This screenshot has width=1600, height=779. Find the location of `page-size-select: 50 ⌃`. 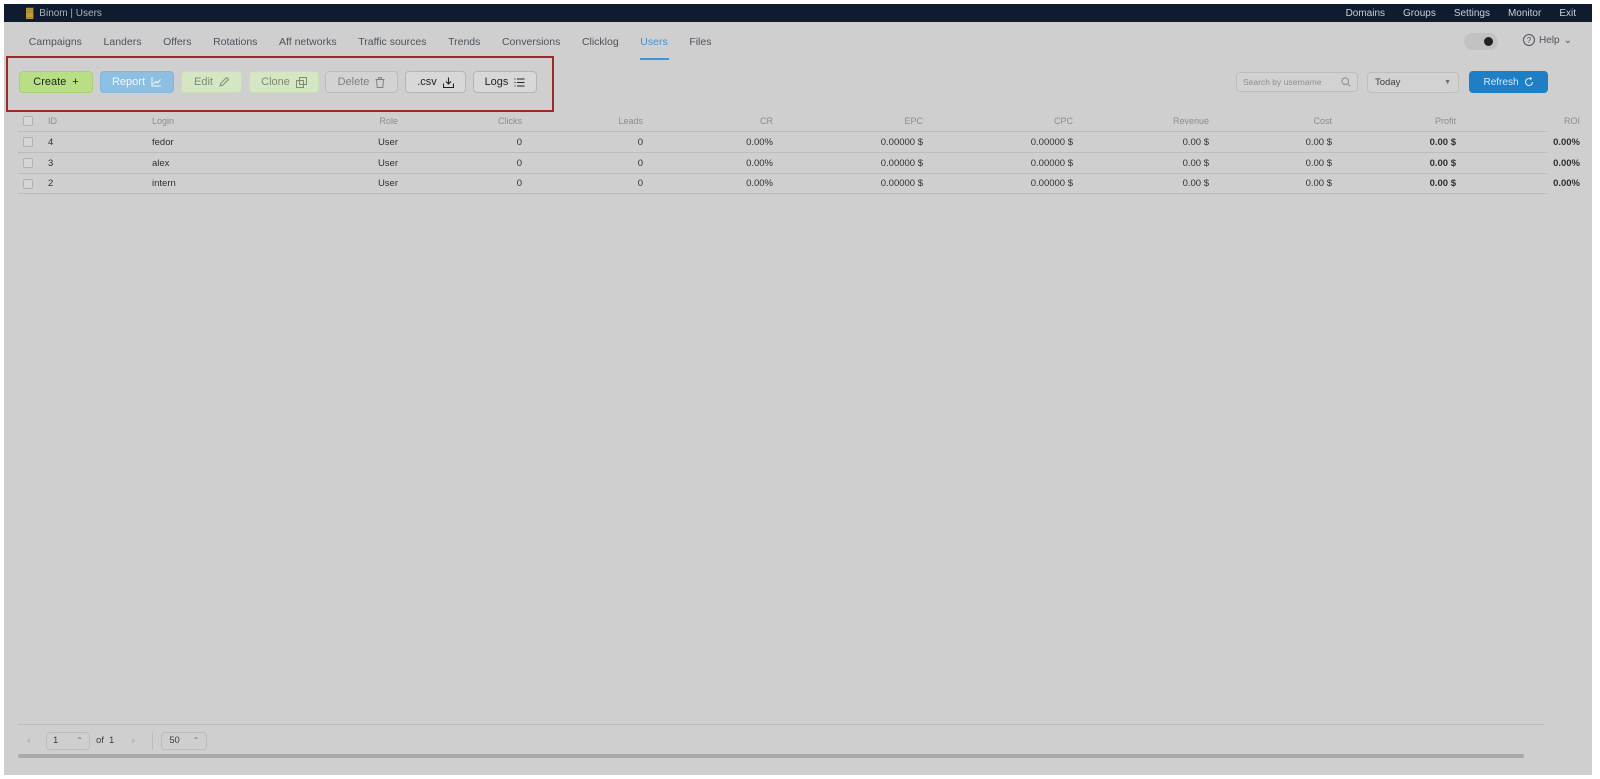

page-size-select: 50 ⌃ is located at coordinates (184, 740).